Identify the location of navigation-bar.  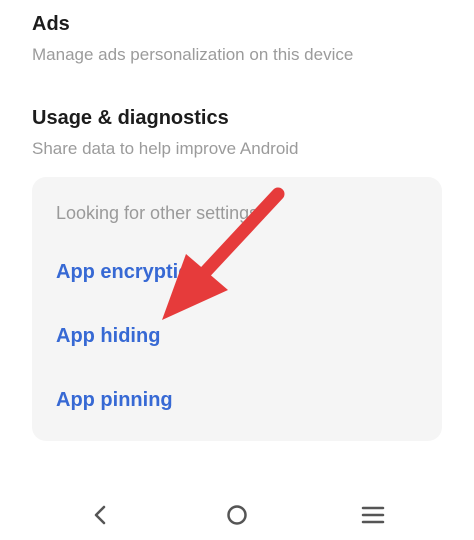
(237, 515).